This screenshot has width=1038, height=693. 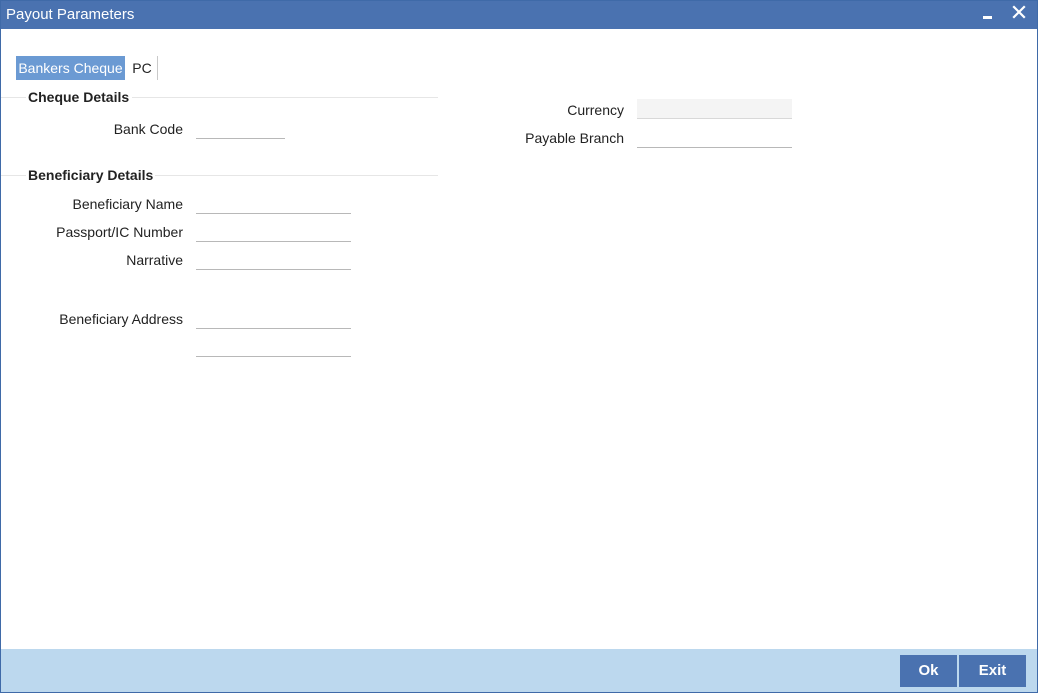 What do you see at coordinates (928, 671) in the screenshot?
I see `ok-button: Ok` at bounding box center [928, 671].